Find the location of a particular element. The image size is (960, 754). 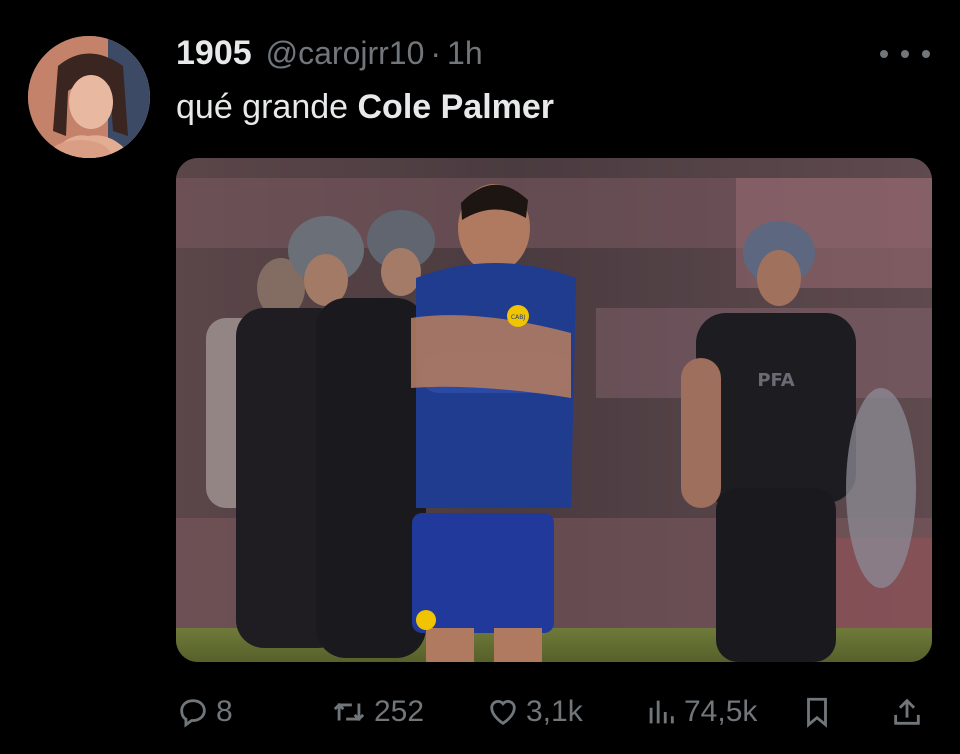

retweet-count: 252 is located at coordinates (399, 711).